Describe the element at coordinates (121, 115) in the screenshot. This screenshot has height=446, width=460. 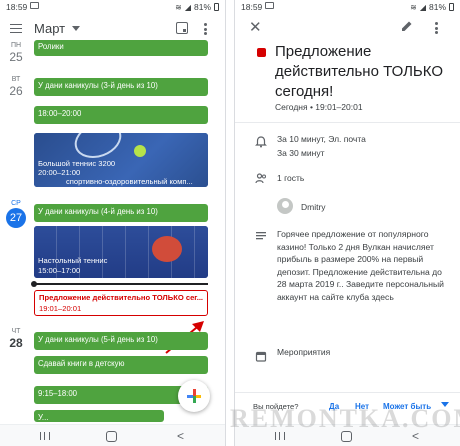
I see `event-1800: 18:00–20:00` at that location.